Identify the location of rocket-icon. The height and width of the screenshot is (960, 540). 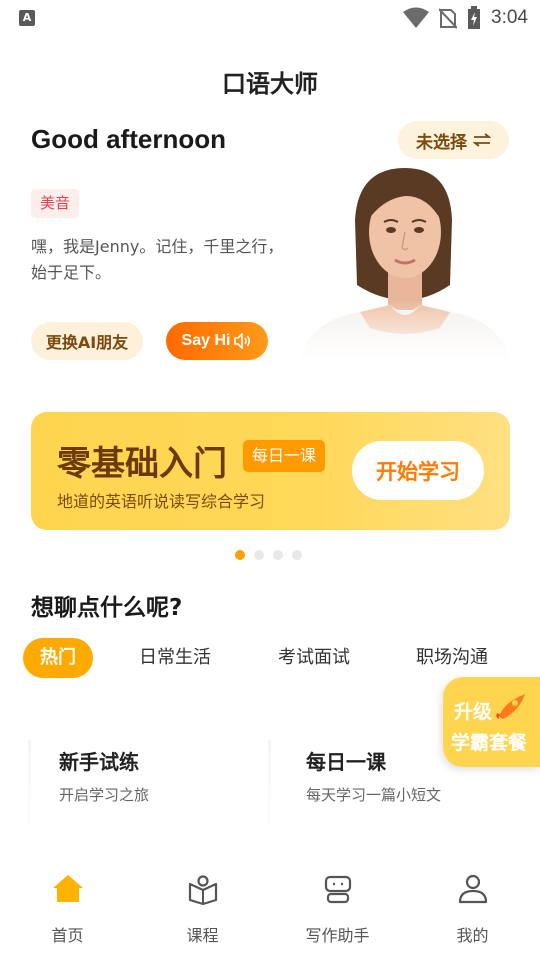
(510, 707).